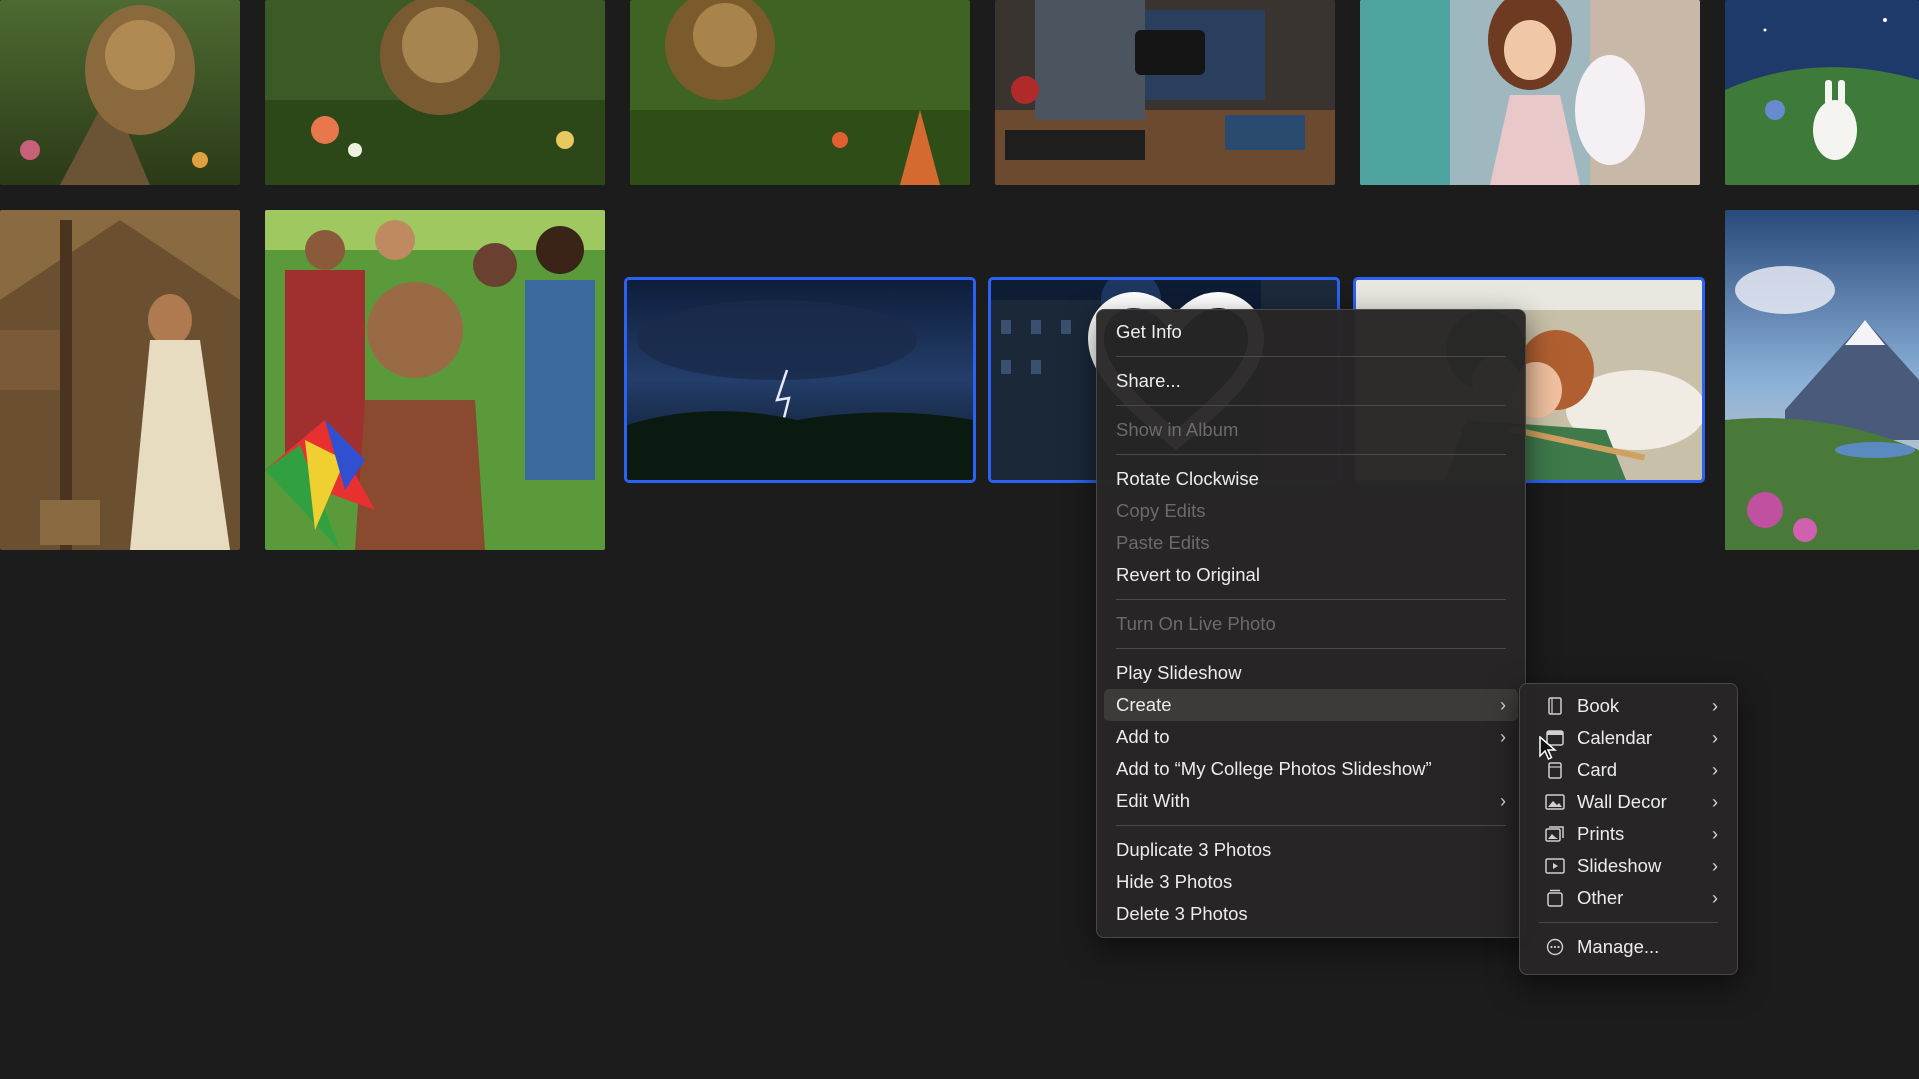  I want to click on menu-create-label: Create, so click(1144, 704).